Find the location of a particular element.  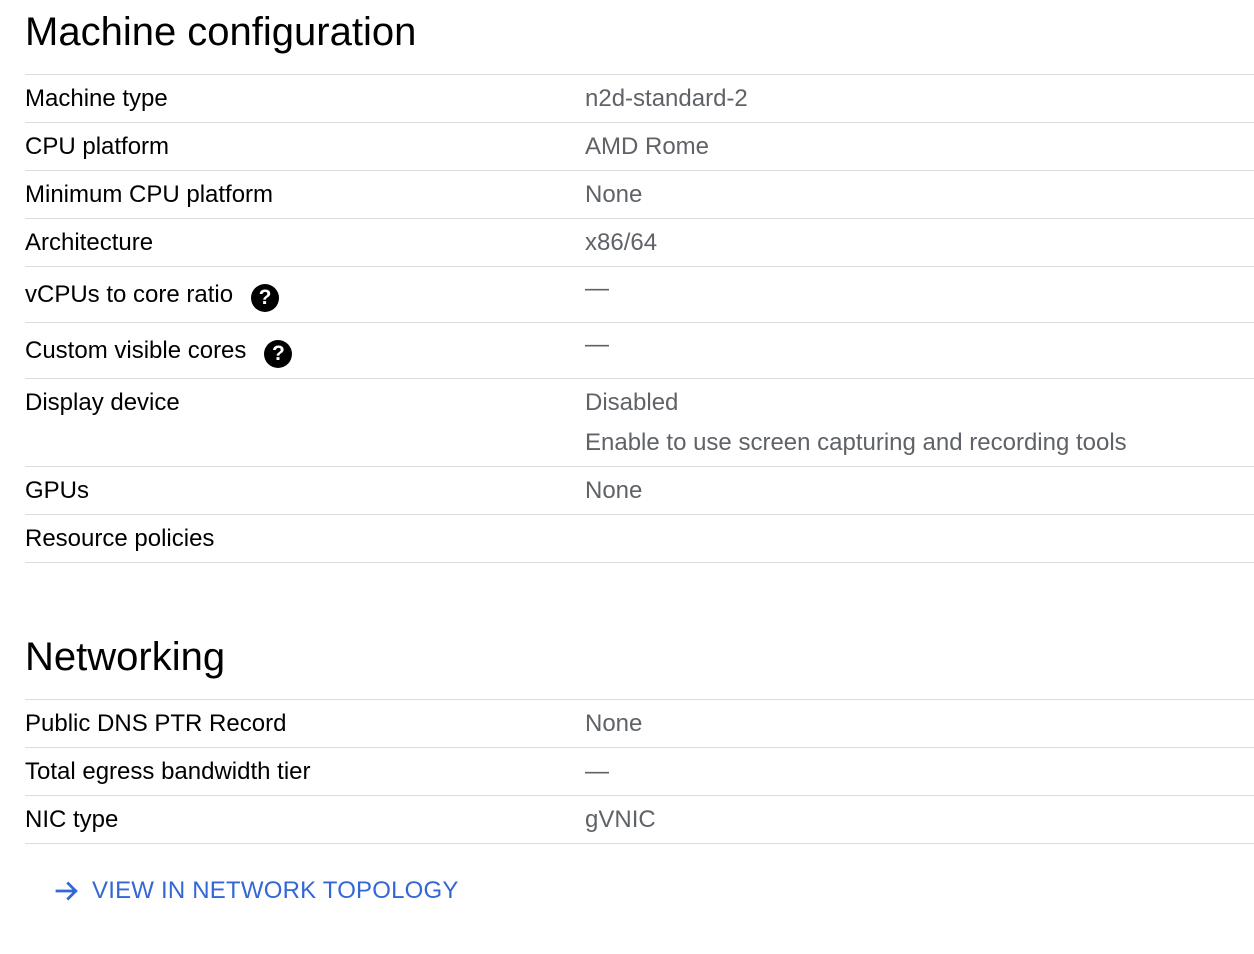

table-row-minimum-cpu-platform: Minimum CPU platform None is located at coordinates (639, 195).